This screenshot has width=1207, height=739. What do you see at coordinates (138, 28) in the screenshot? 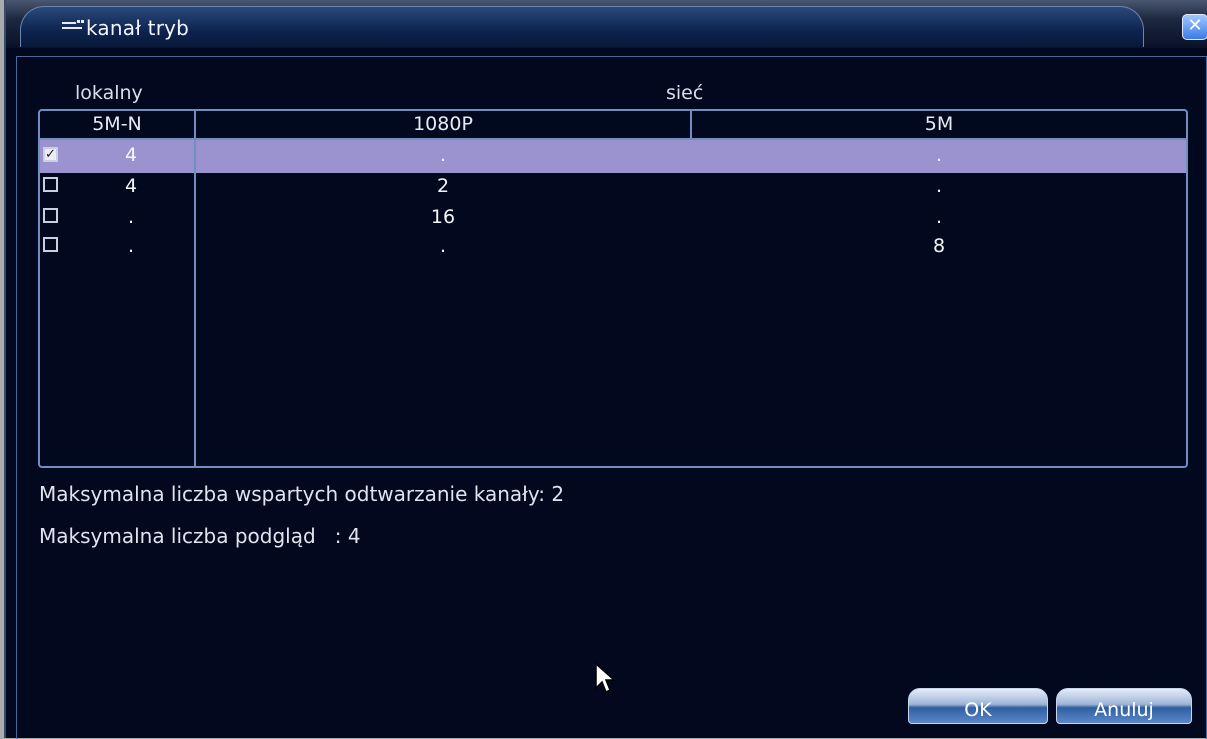
I see `window-title: kanał tryb` at bounding box center [138, 28].